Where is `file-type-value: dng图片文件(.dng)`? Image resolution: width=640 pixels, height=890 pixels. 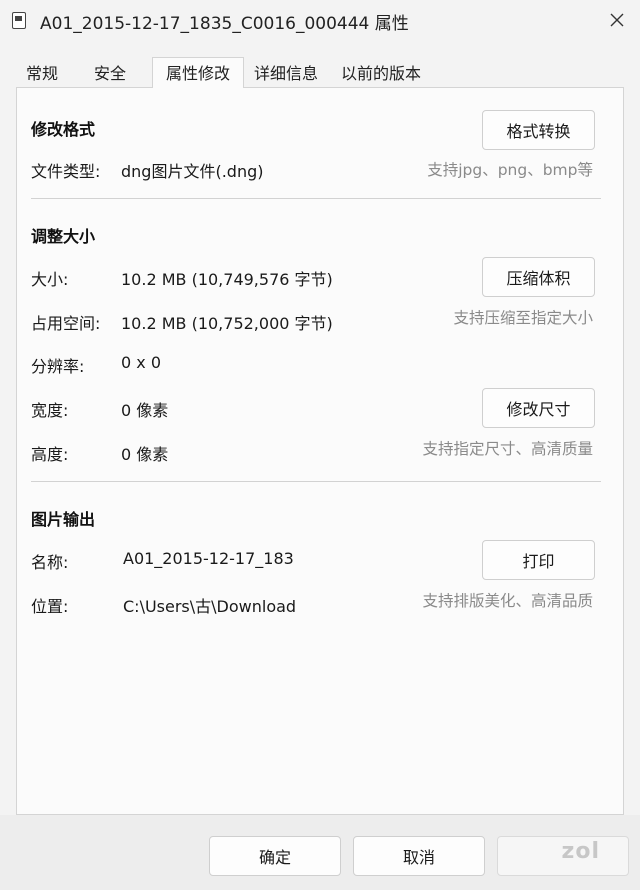
file-type-value: dng图片文件(.dng) is located at coordinates (192, 171).